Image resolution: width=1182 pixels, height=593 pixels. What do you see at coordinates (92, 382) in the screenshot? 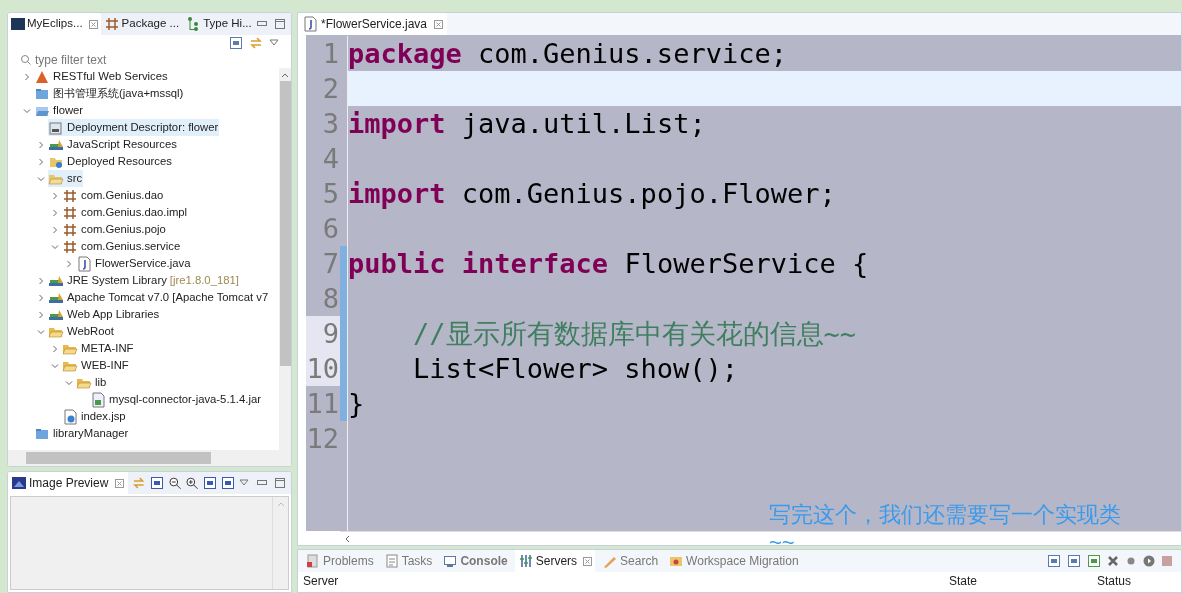
I see `tree-item: lib` at bounding box center [92, 382].